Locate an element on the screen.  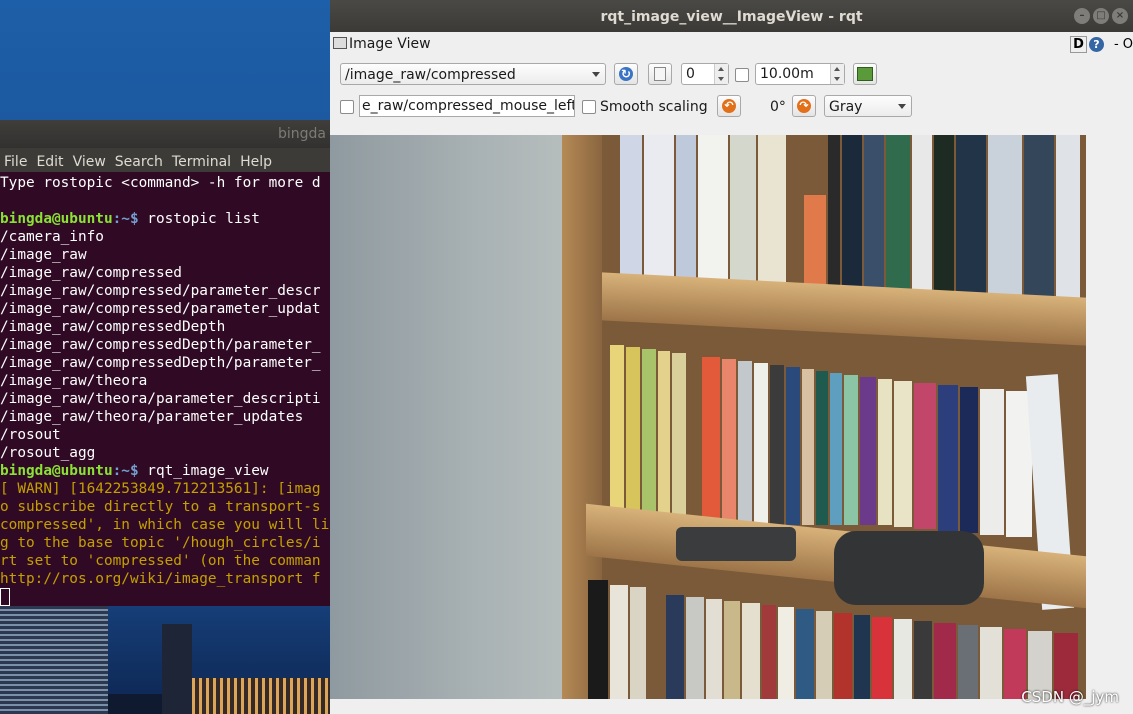
smooth-scaling-checkbox is located at coordinates (589, 107).